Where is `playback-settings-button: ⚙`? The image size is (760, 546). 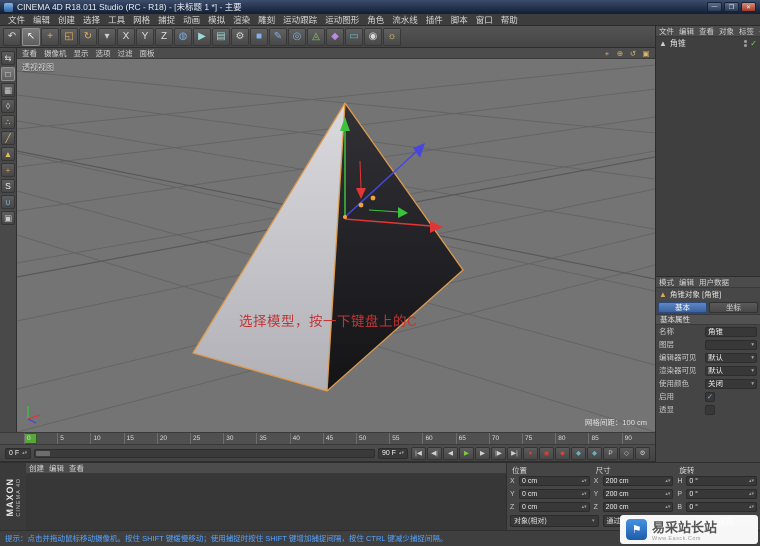
playback-settings-button: ⚙ is located at coordinates (642, 453).